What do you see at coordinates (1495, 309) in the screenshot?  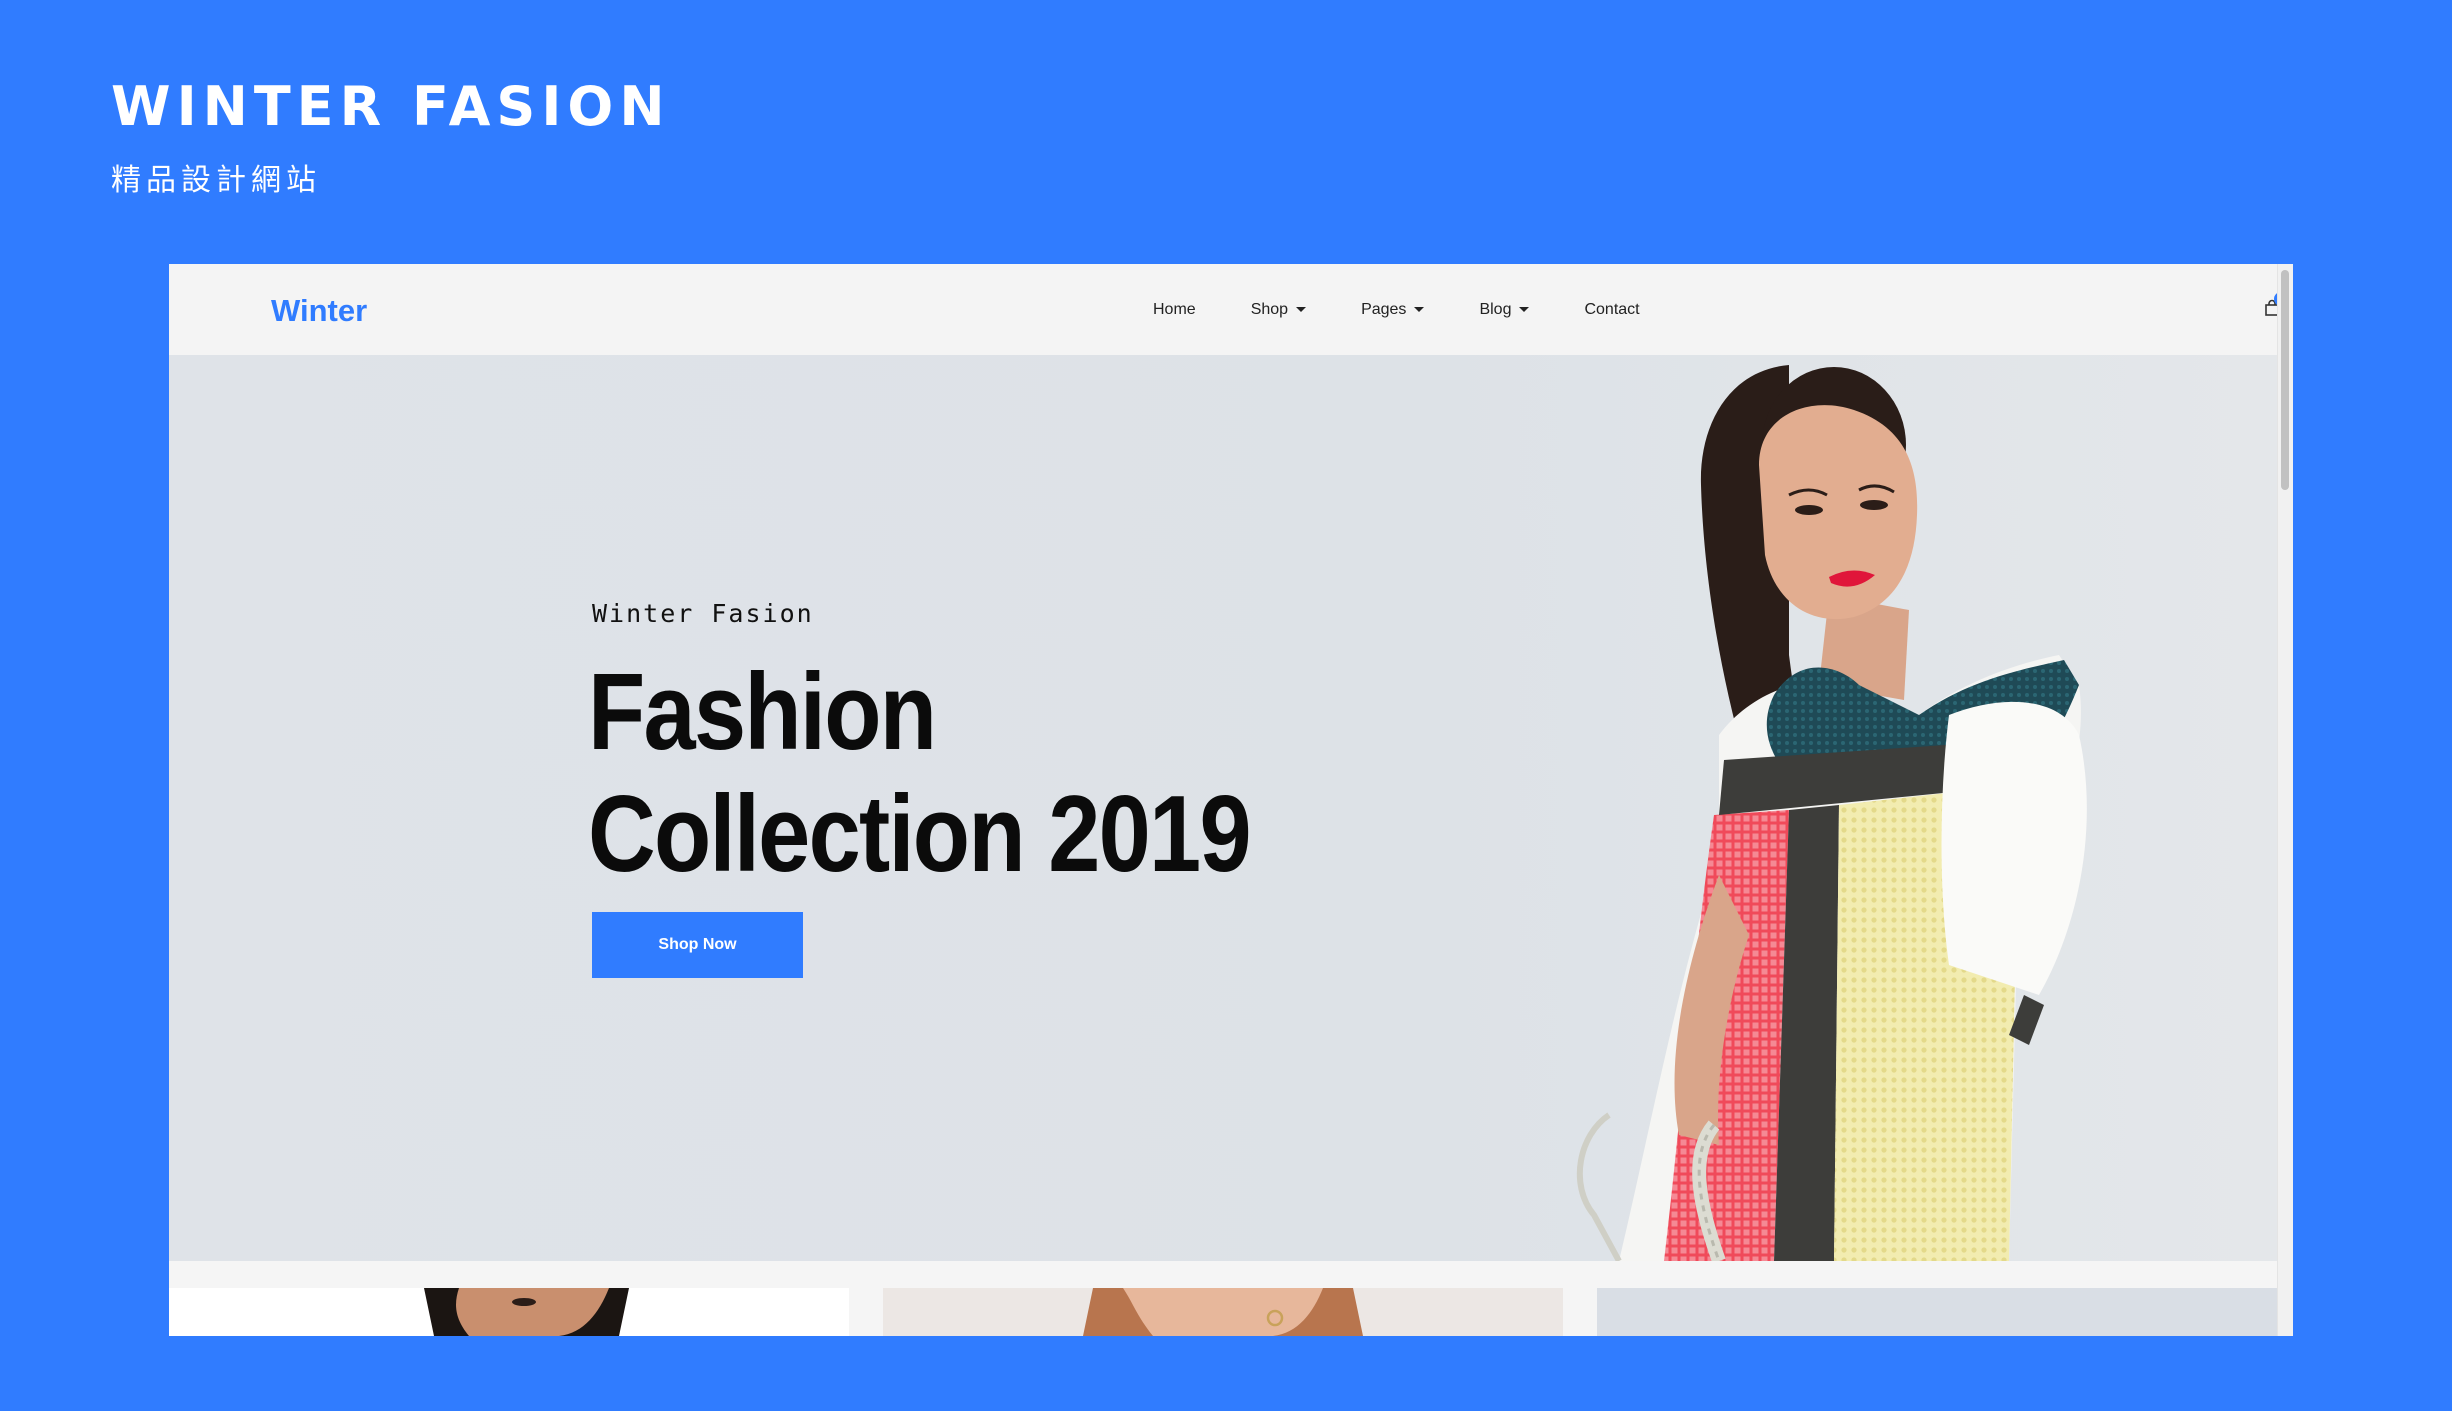 I see `nav-item-label: Blog` at bounding box center [1495, 309].